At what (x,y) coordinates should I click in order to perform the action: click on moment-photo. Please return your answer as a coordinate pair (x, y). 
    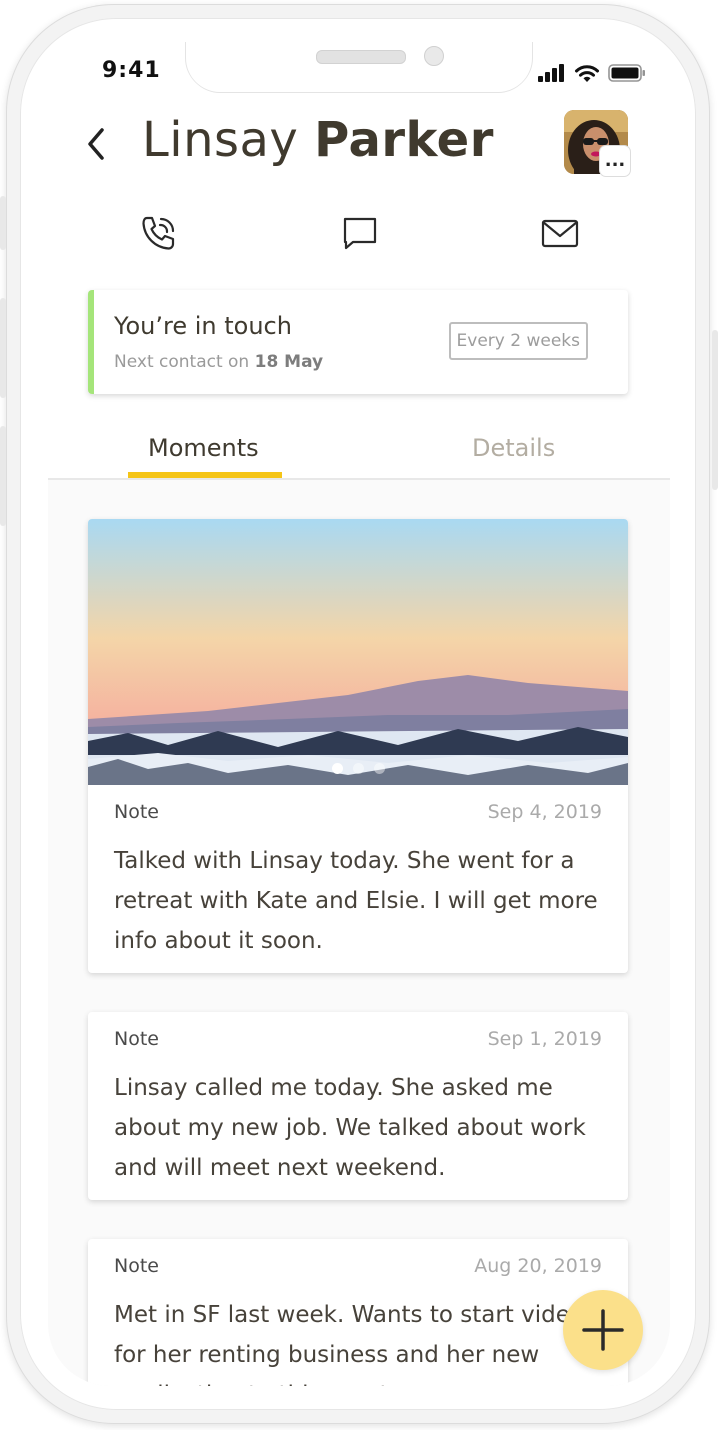
    Looking at the image, I should click on (358, 652).